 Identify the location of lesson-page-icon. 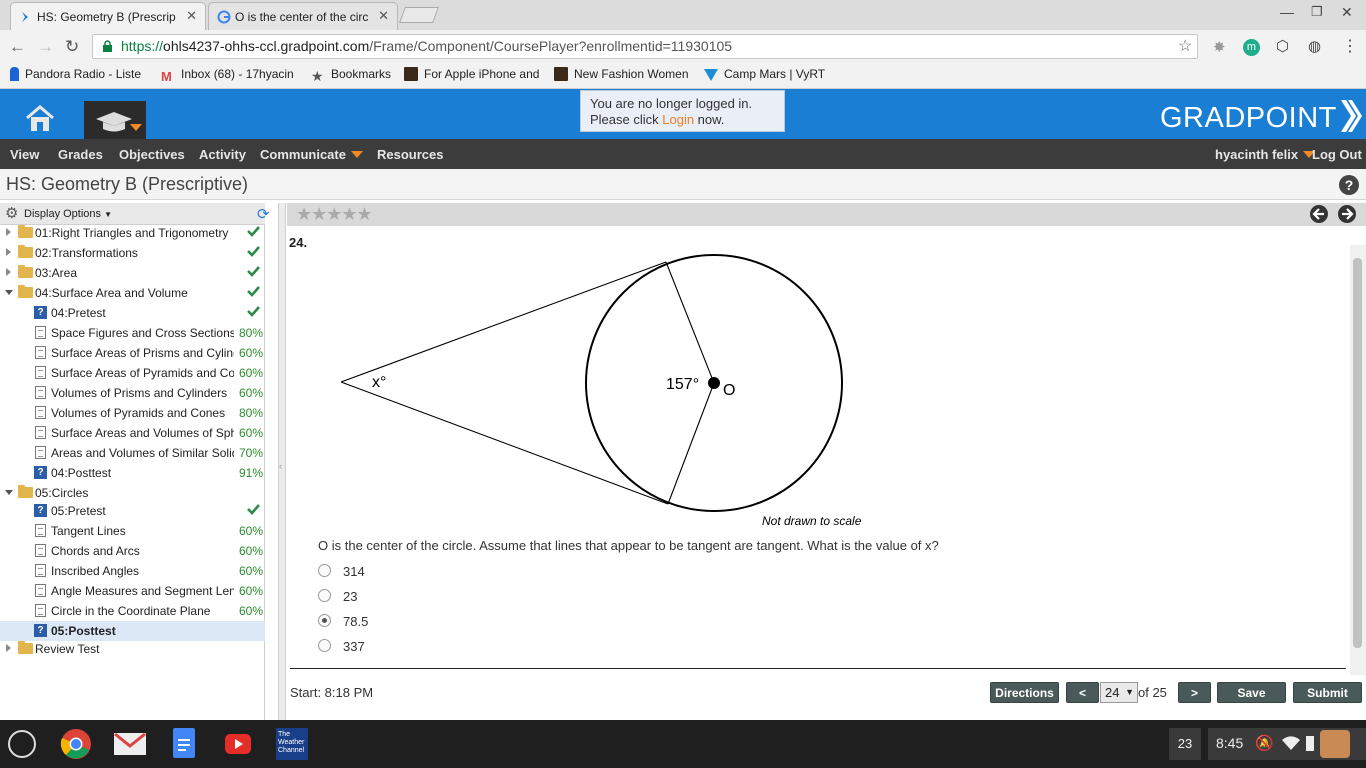
(40, 352).